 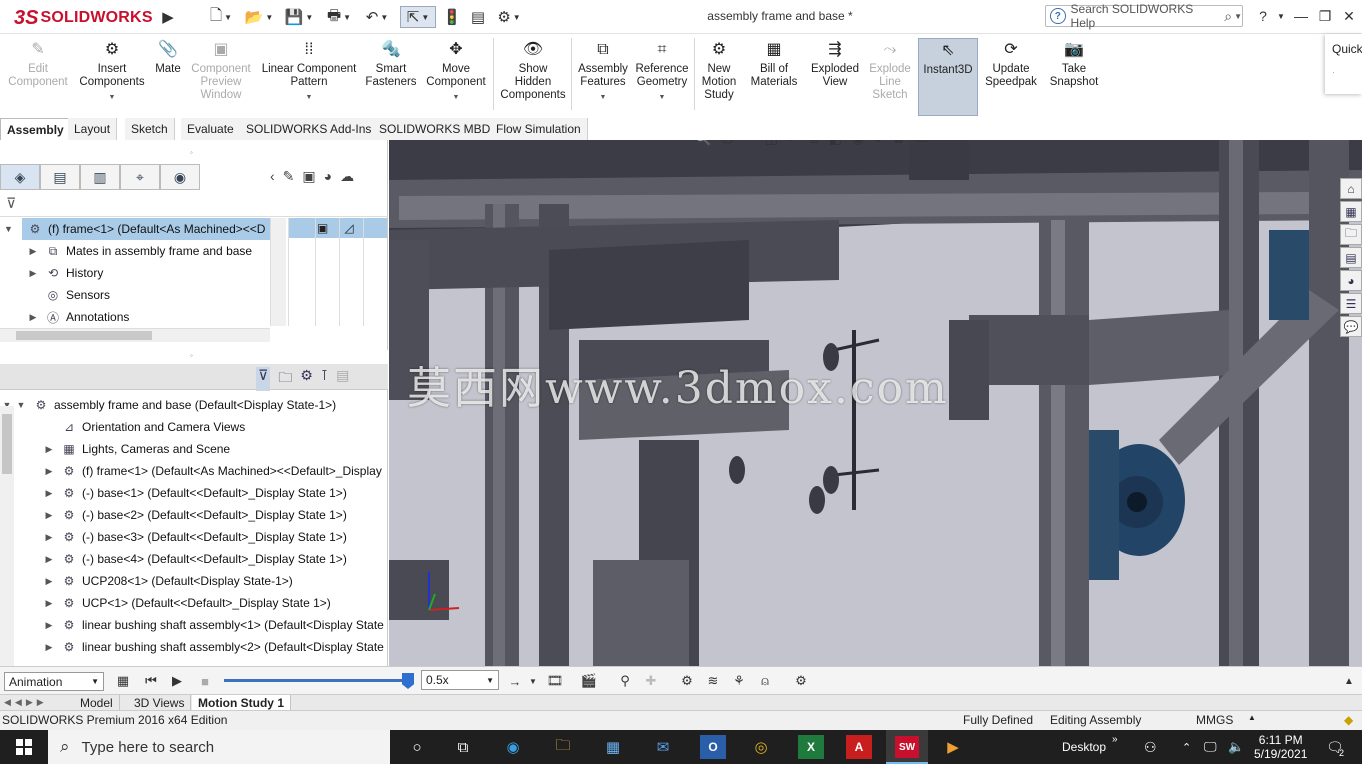 What do you see at coordinates (180, 177) in the screenshot?
I see `display-manager-icon: ◉` at bounding box center [180, 177].